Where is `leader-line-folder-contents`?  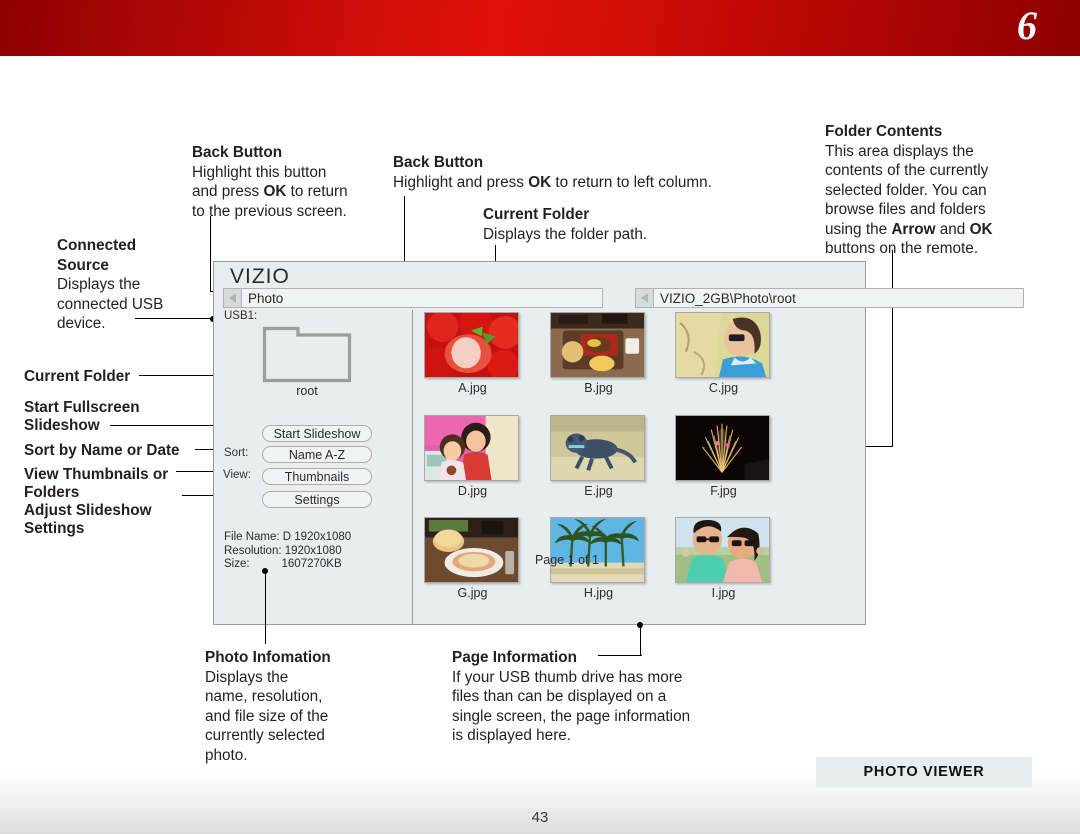 leader-line-folder-contents is located at coordinates (893, 348).